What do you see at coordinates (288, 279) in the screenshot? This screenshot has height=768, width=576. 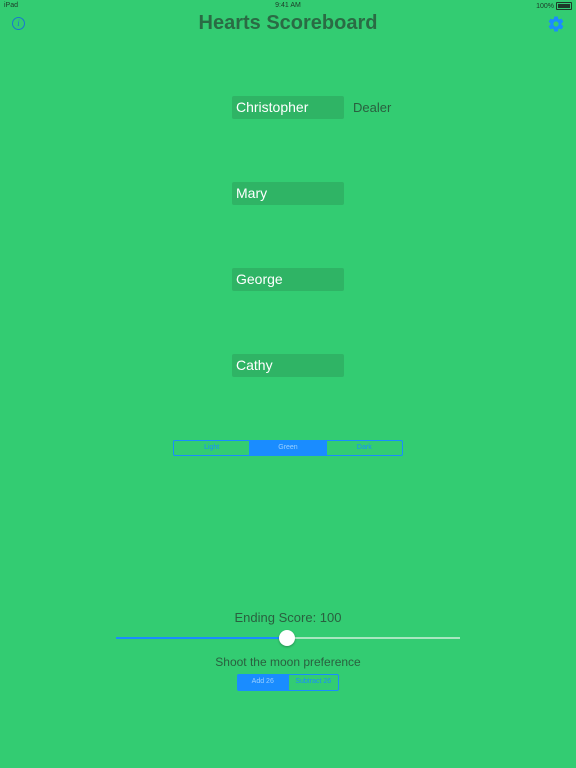 I see `player-3-name-field: George` at bounding box center [288, 279].